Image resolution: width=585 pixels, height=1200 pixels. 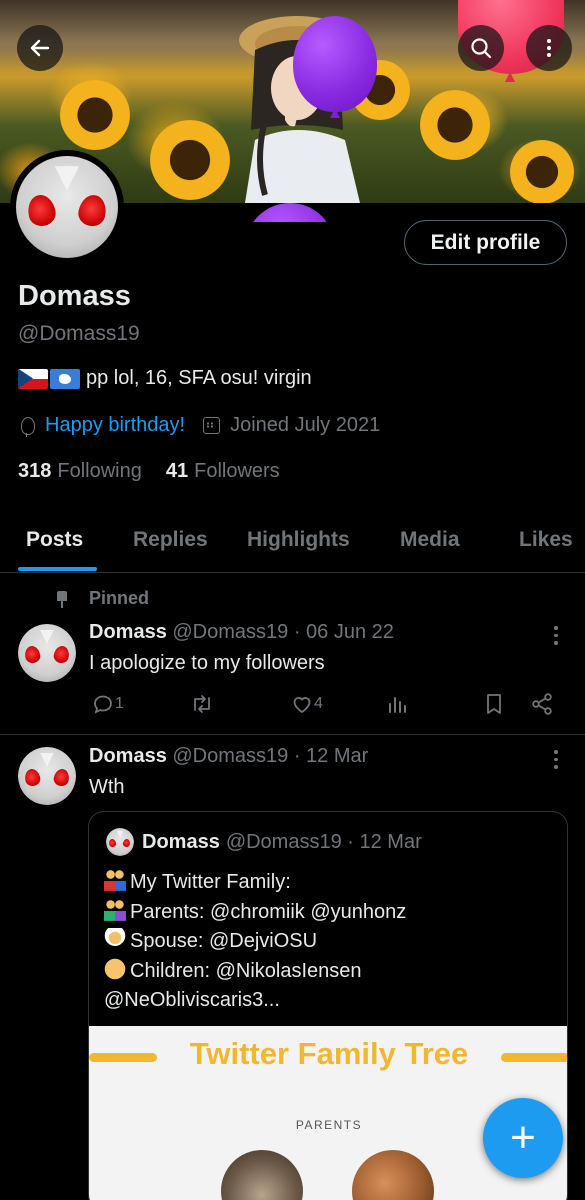 I want to click on tab-media: Media, so click(x=430, y=540).